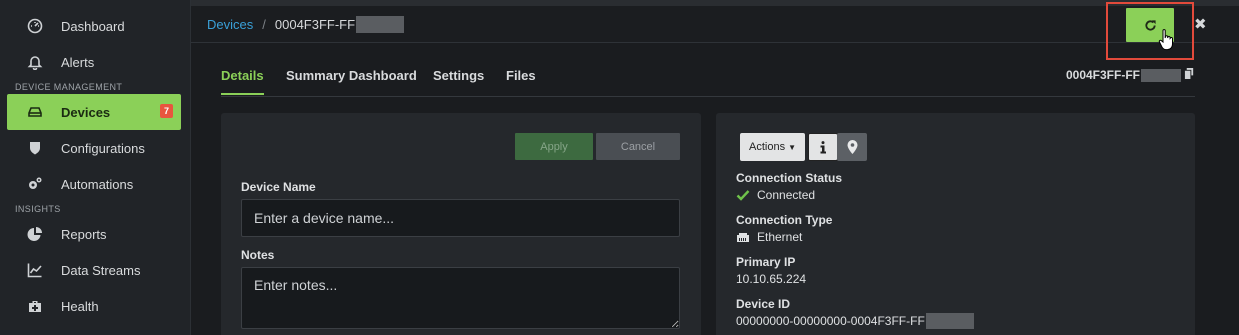  What do you see at coordinates (460, 218) in the screenshot?
I see `device-name-input` at bounding box center [460, 218].